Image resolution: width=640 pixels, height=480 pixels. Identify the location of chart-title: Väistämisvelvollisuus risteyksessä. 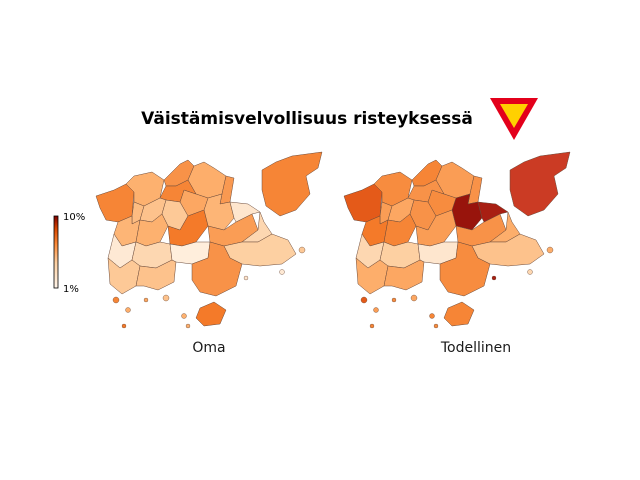
(307, 119).